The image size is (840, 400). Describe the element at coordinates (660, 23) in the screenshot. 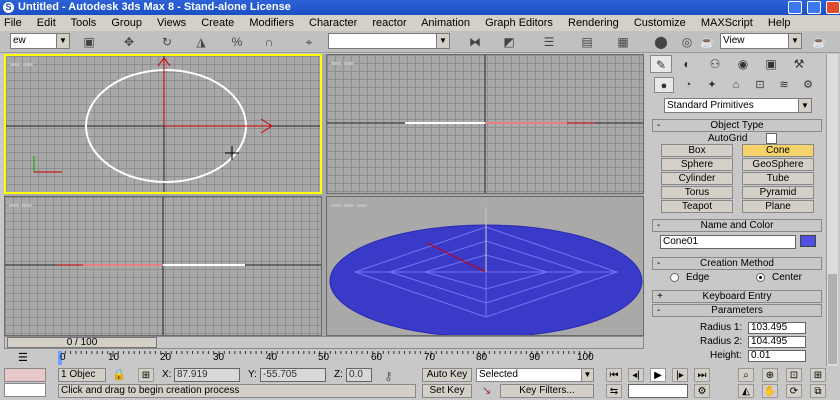

I see `menu-customize: Customize` at that location.